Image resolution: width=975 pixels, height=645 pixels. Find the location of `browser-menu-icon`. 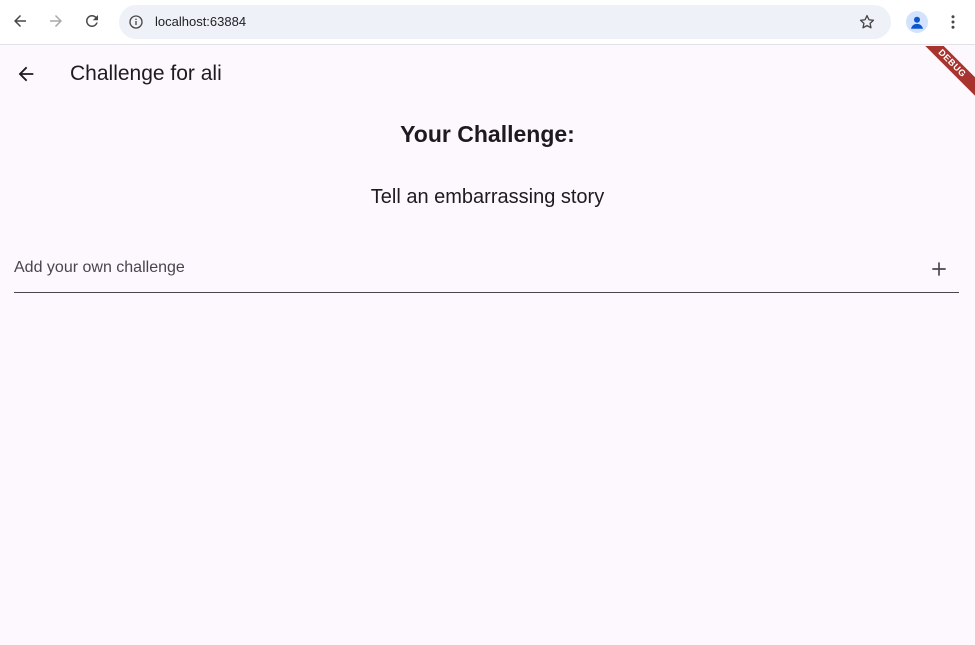

browser-menu-icon is located at coordinates (953, 22).